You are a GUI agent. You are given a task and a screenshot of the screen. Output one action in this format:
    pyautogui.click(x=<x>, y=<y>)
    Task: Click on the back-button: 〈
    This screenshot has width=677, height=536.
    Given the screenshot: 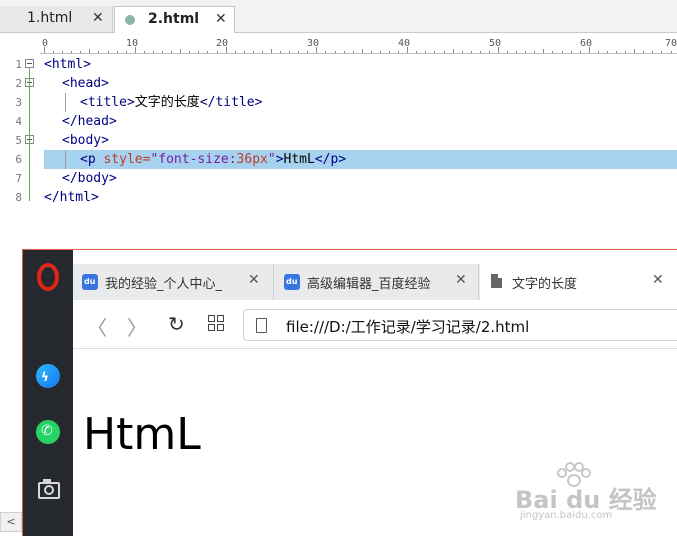 What is the action you would take?
    pyautogui.click(x=97, y=326)
    